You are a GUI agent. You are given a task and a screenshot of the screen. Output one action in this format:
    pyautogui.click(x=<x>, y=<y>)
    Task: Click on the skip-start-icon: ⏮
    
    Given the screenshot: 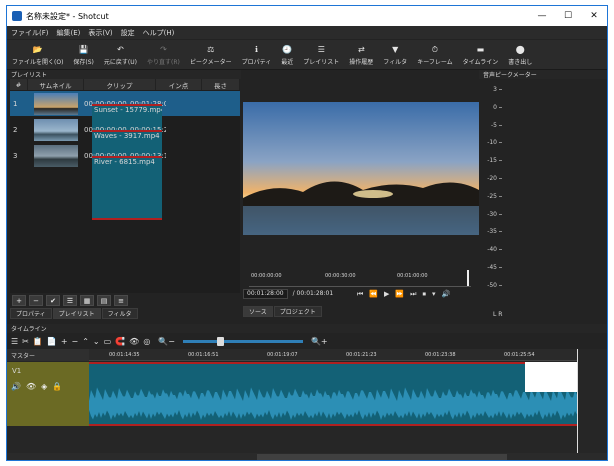 What is the action you would take?
    pyautogui.click(x=360, y=294)
    